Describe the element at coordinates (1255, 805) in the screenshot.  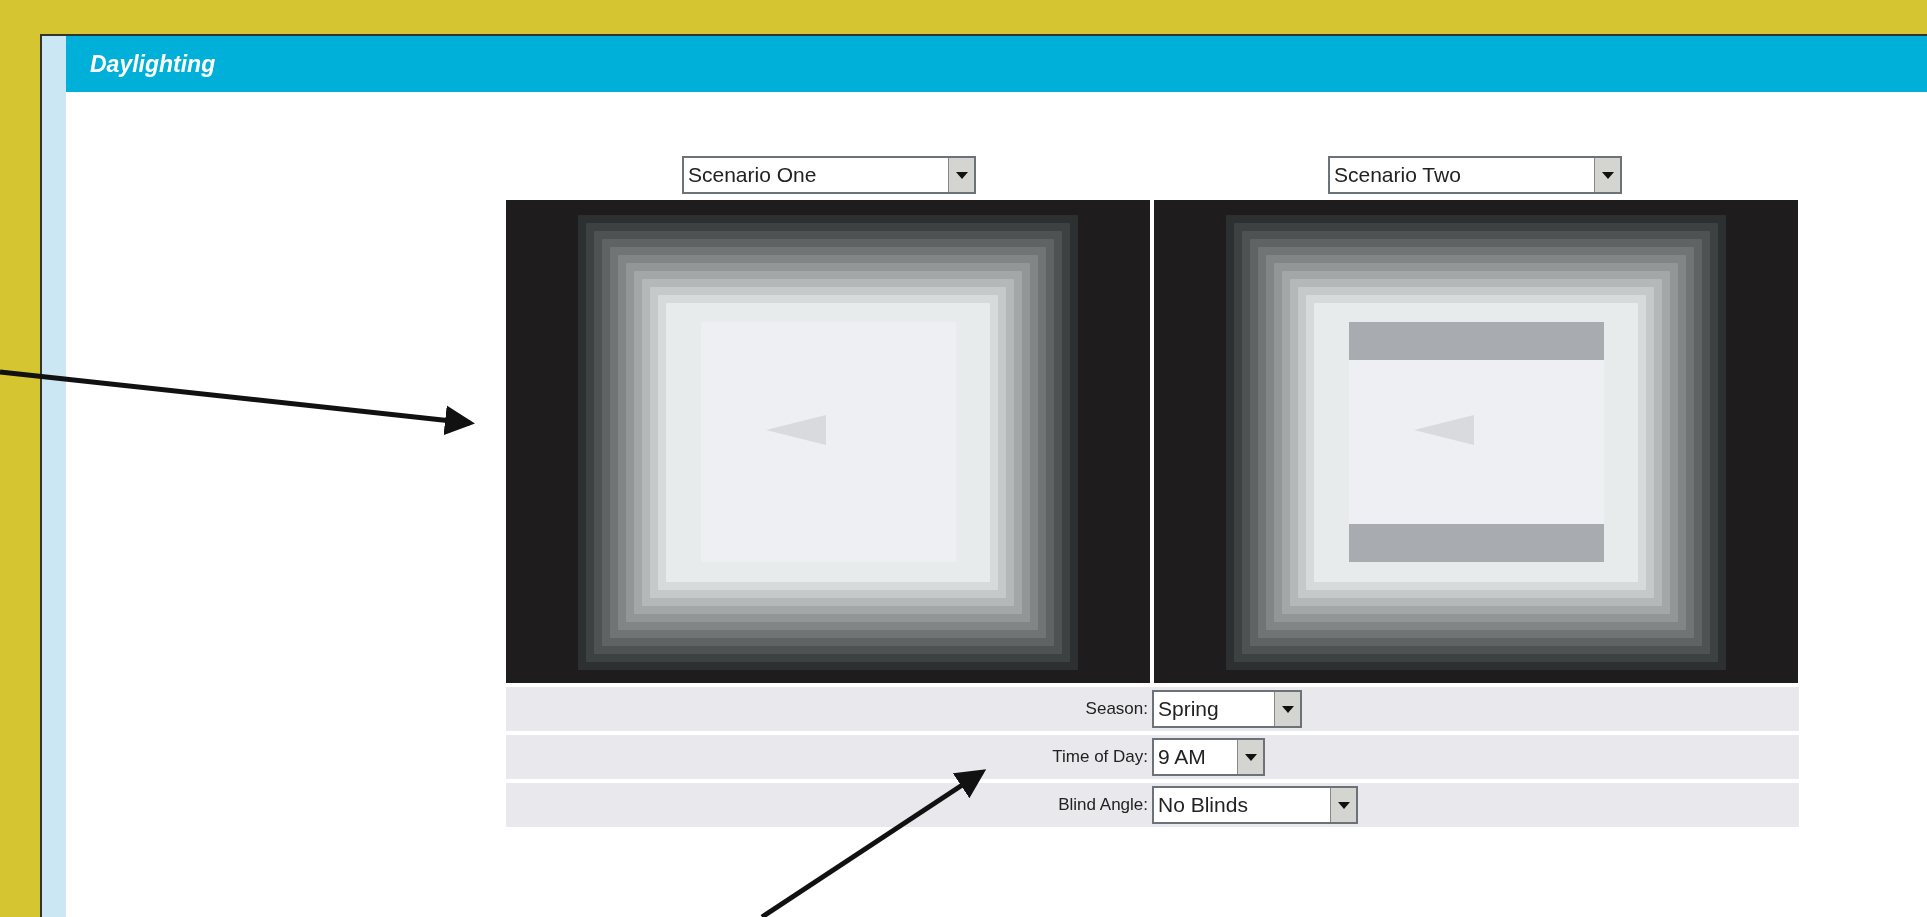
I see `dropdown: No Blinds` at that location.